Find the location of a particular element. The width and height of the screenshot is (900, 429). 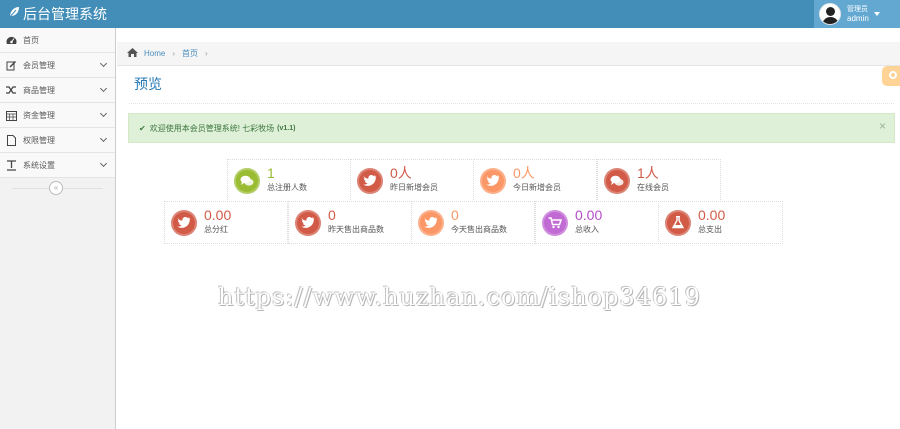

stat-label: 今日新增会员 is located at coordinates (537, 187).